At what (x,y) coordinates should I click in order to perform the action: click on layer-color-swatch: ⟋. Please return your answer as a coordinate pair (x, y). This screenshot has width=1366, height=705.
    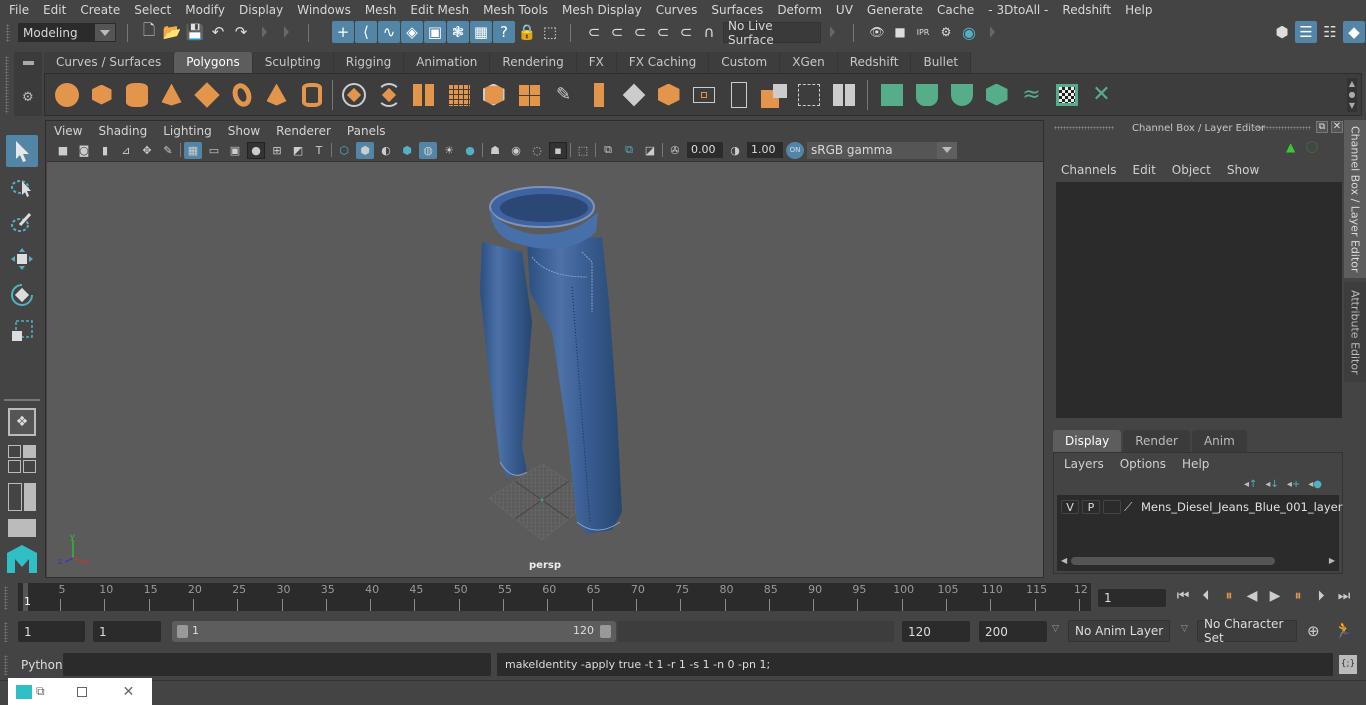
    Looking at the image, I should click on (1131, 507).